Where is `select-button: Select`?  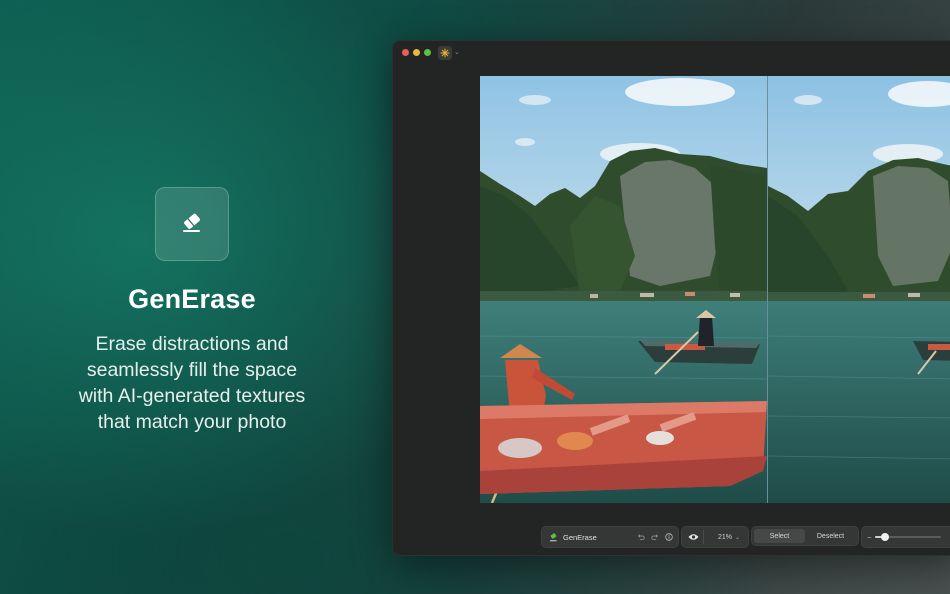
select-button: Select is located at coordinates (779, 536).